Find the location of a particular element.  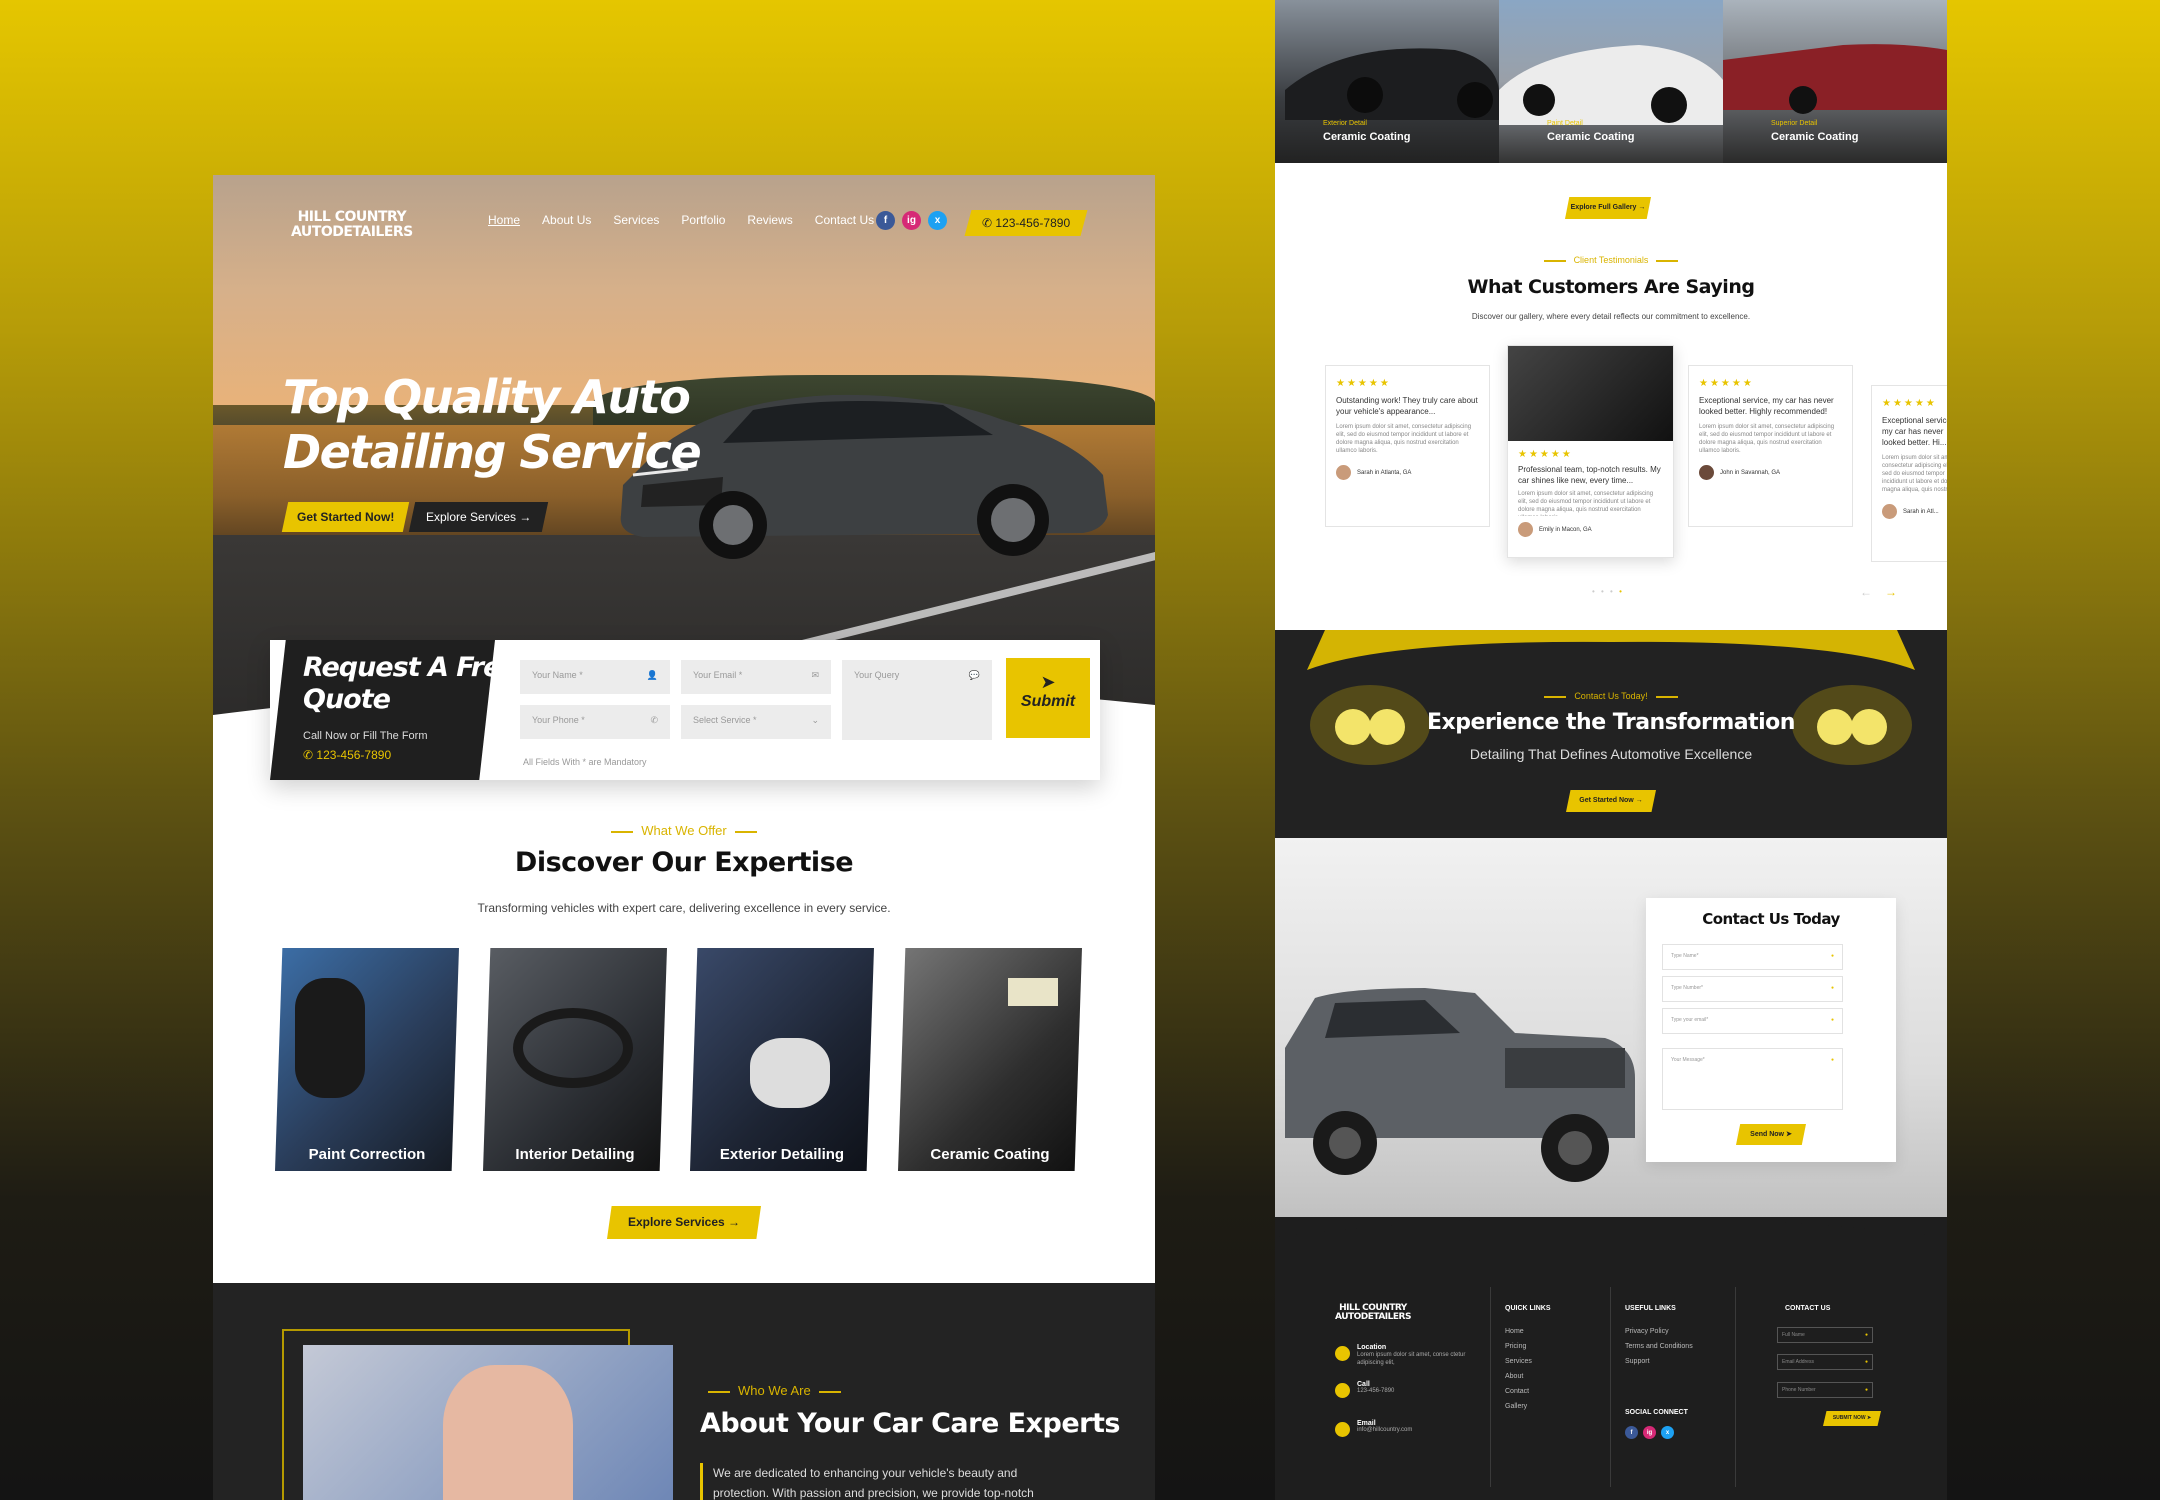

nav-portfolio: Portfolio is located at coordinates (703, 220).